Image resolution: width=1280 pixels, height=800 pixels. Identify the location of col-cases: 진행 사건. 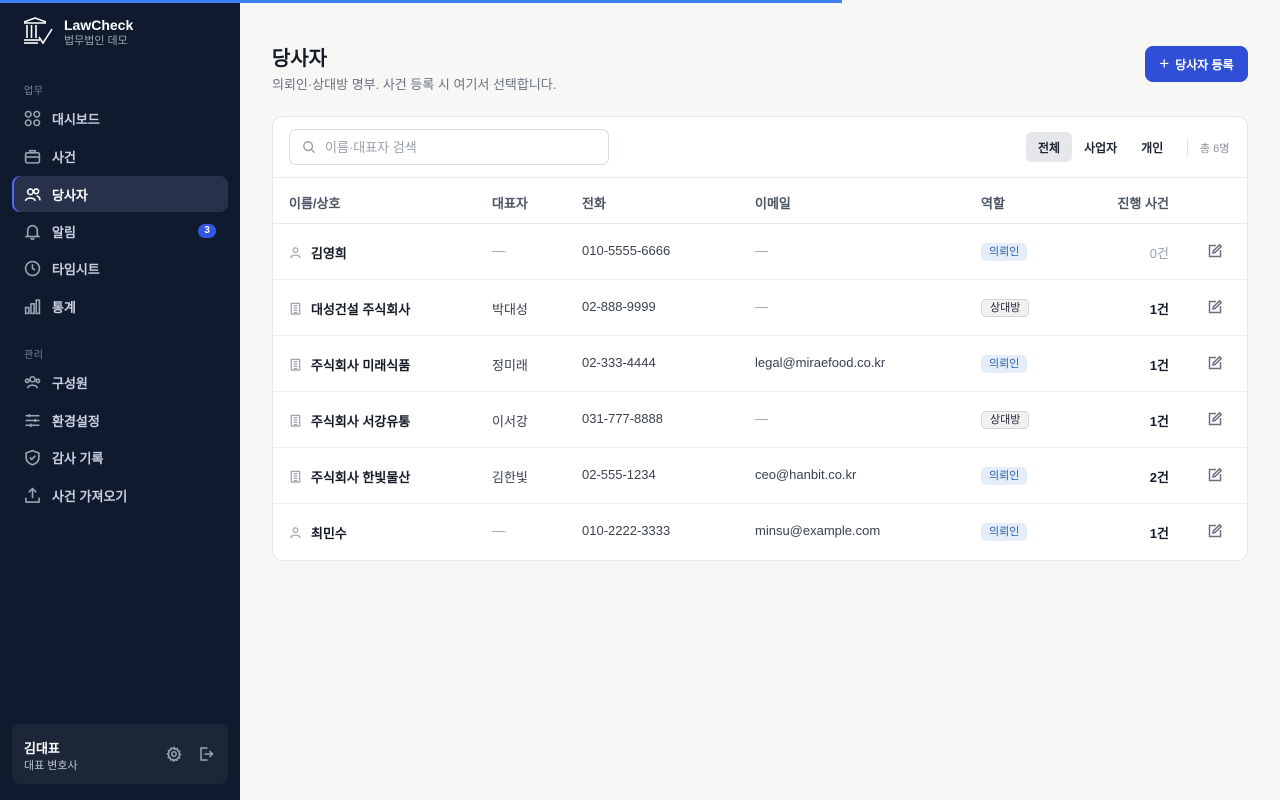
(1143, 203).